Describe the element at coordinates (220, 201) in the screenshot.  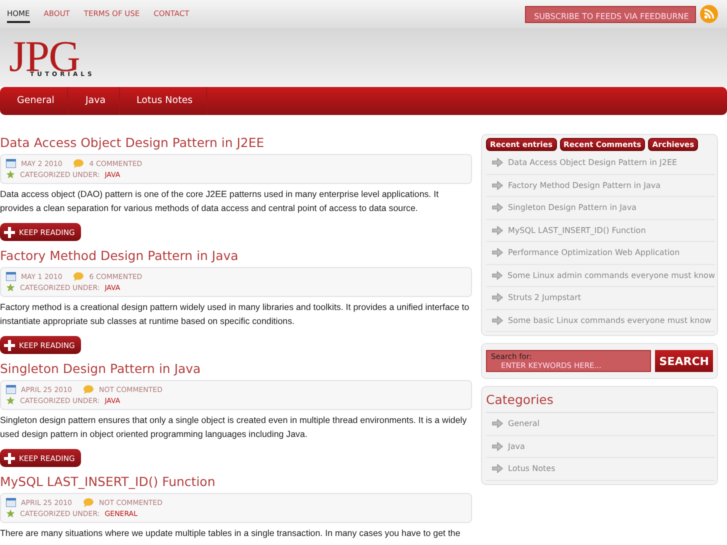
I see `post-excerpt: Data access object (DAO) pattern is one of the core J2EE patterns used in many enterprise level applications. It provides a clean separation for various methods of data access and central point of access to data source.` at that location.